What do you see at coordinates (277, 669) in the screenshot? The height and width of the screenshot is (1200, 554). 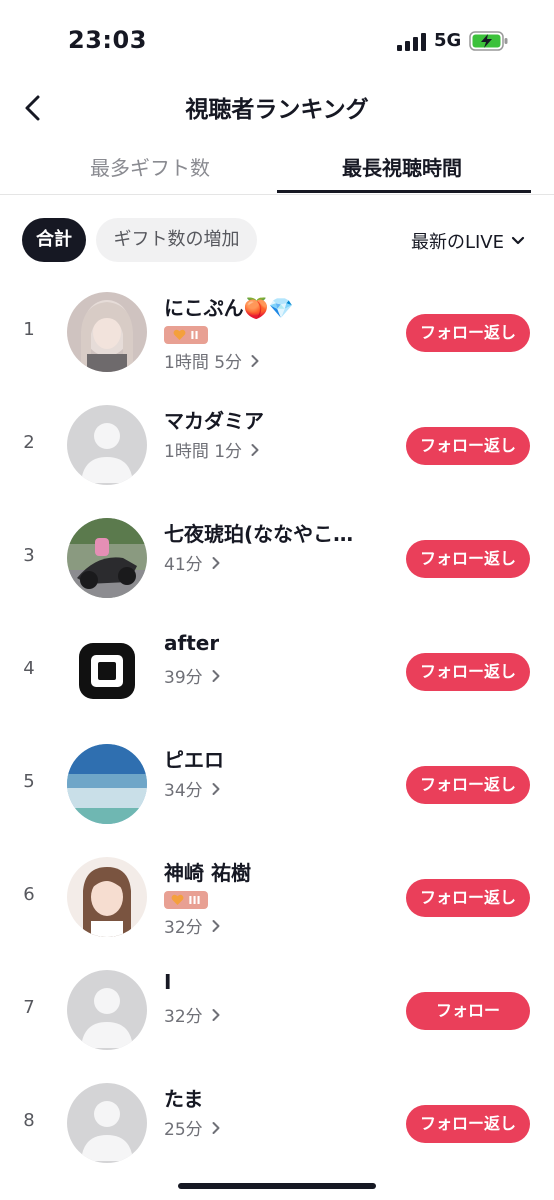 I see `viewer-row: 4 after 39分 フォロー返し` at bounding box center [277, 669].